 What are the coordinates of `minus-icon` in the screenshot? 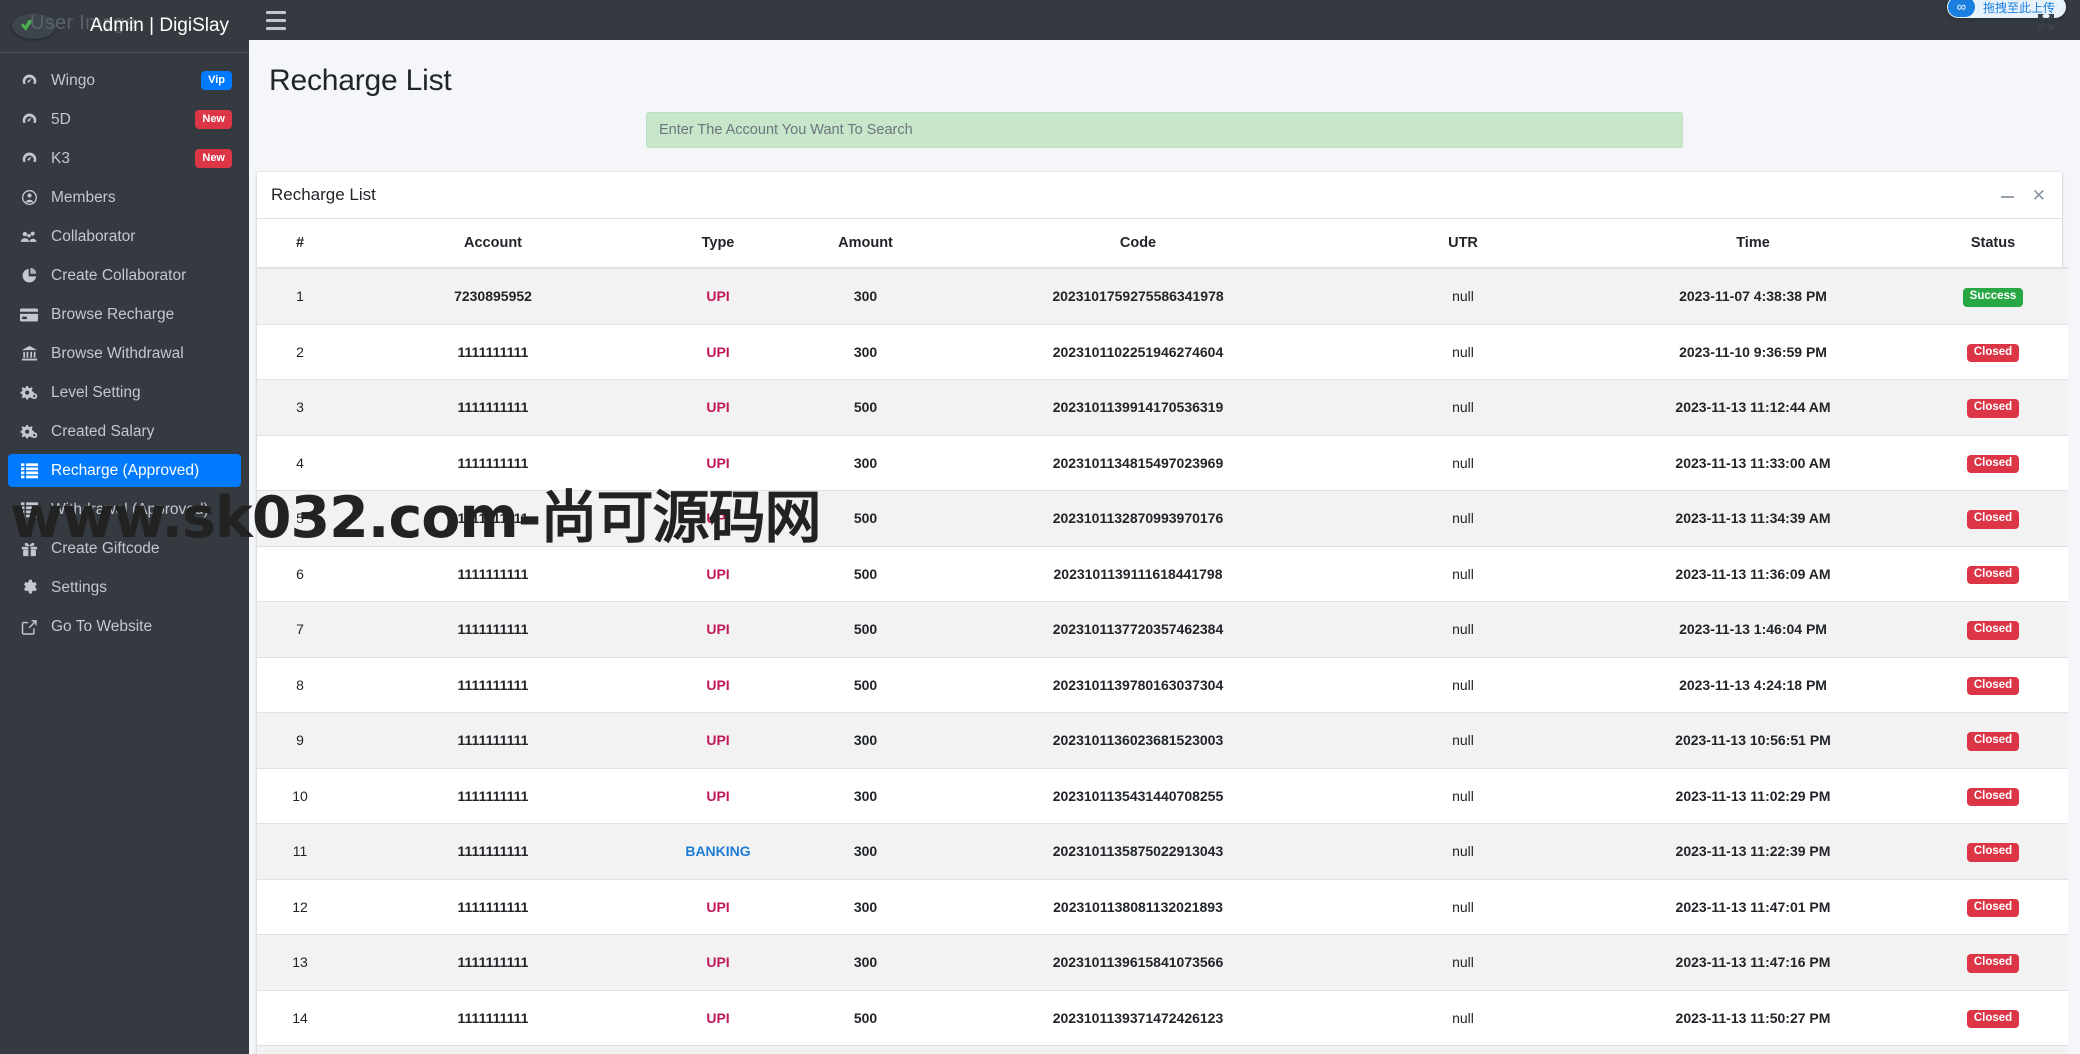 It's located at (2007, 195).